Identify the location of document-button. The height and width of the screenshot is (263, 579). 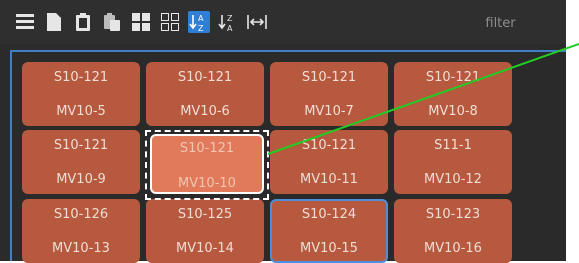
(54, 22).